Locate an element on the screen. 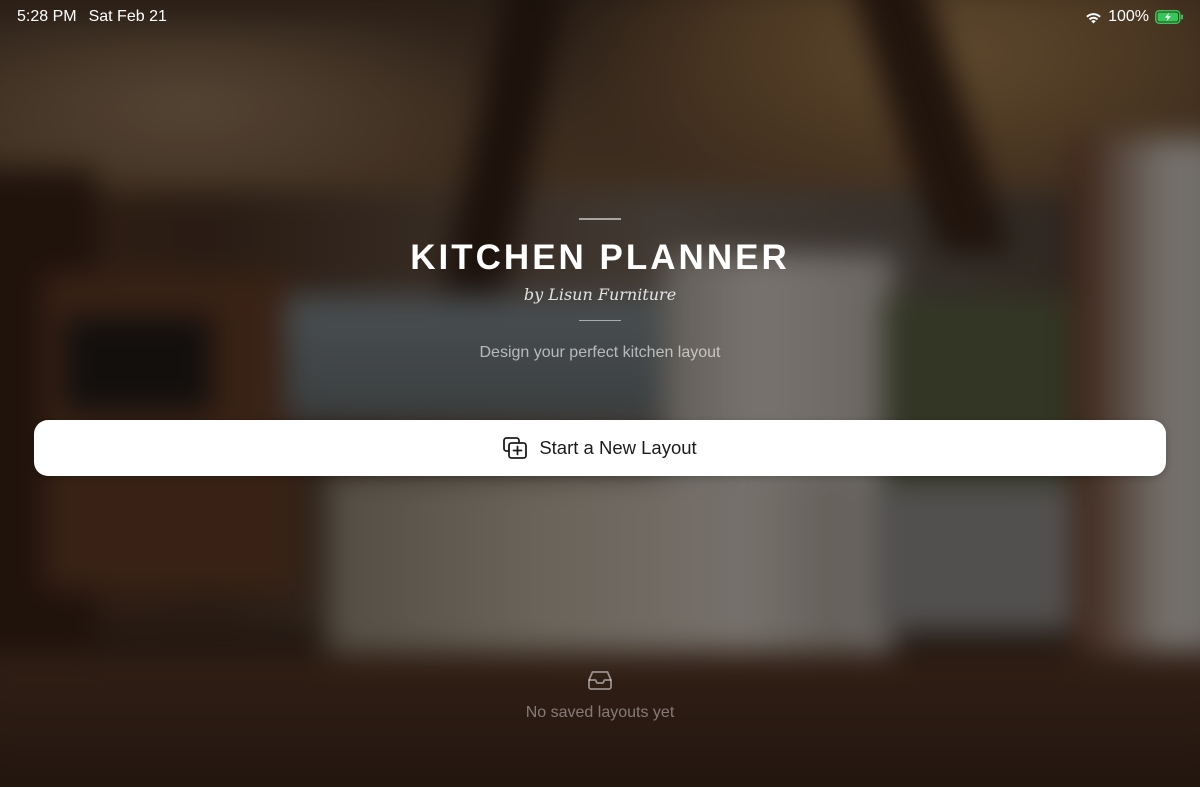 The width and height of the screenshot is (1200, 787). status-date: Sat Feb 21 is located at coordinates (127, 16).